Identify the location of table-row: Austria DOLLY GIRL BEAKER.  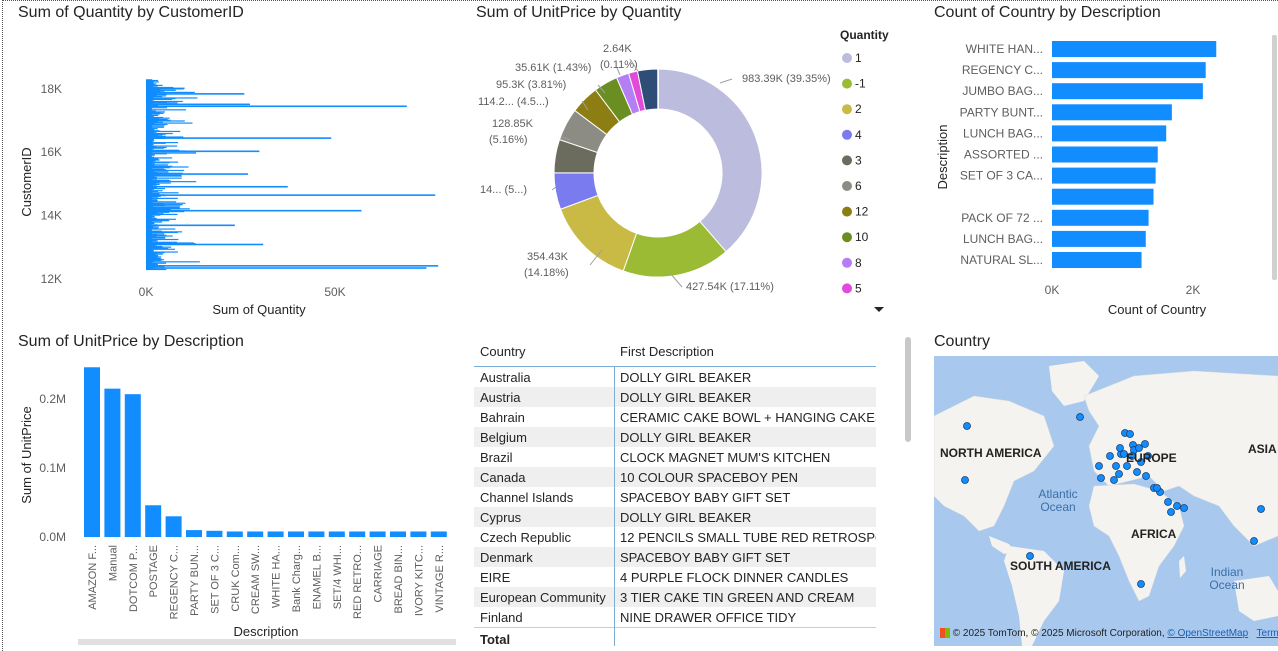
(675, 397).